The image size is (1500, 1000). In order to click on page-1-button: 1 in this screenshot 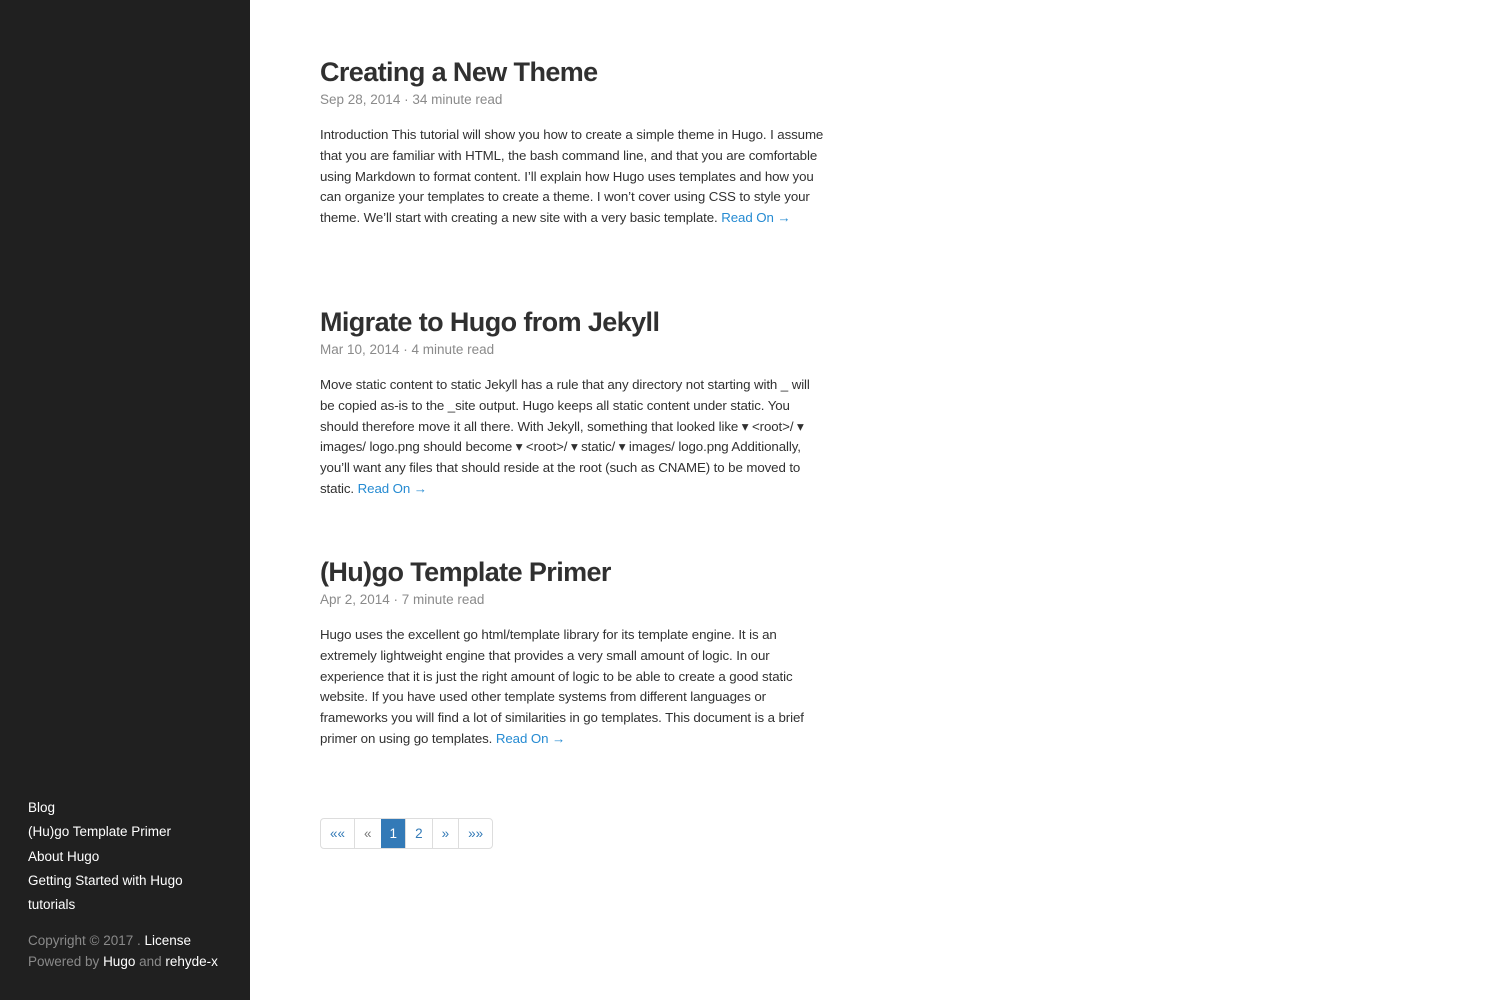, I will do `click(393, 833)`.